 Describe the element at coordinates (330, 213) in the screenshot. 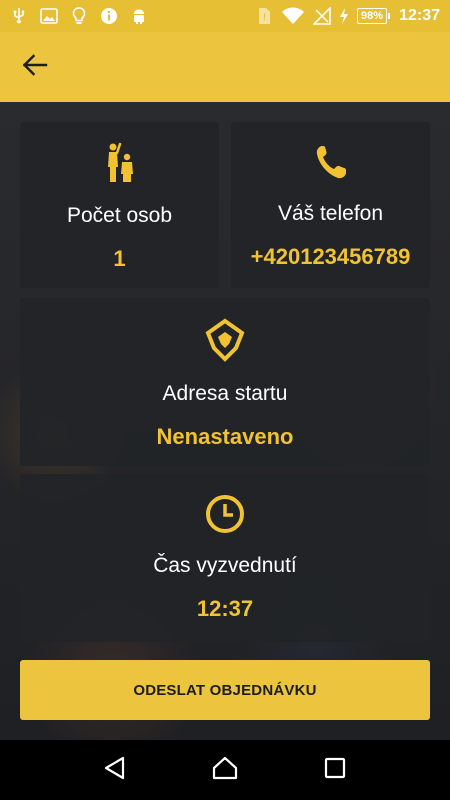

I see `phone-label: Váš telefon` at that location.